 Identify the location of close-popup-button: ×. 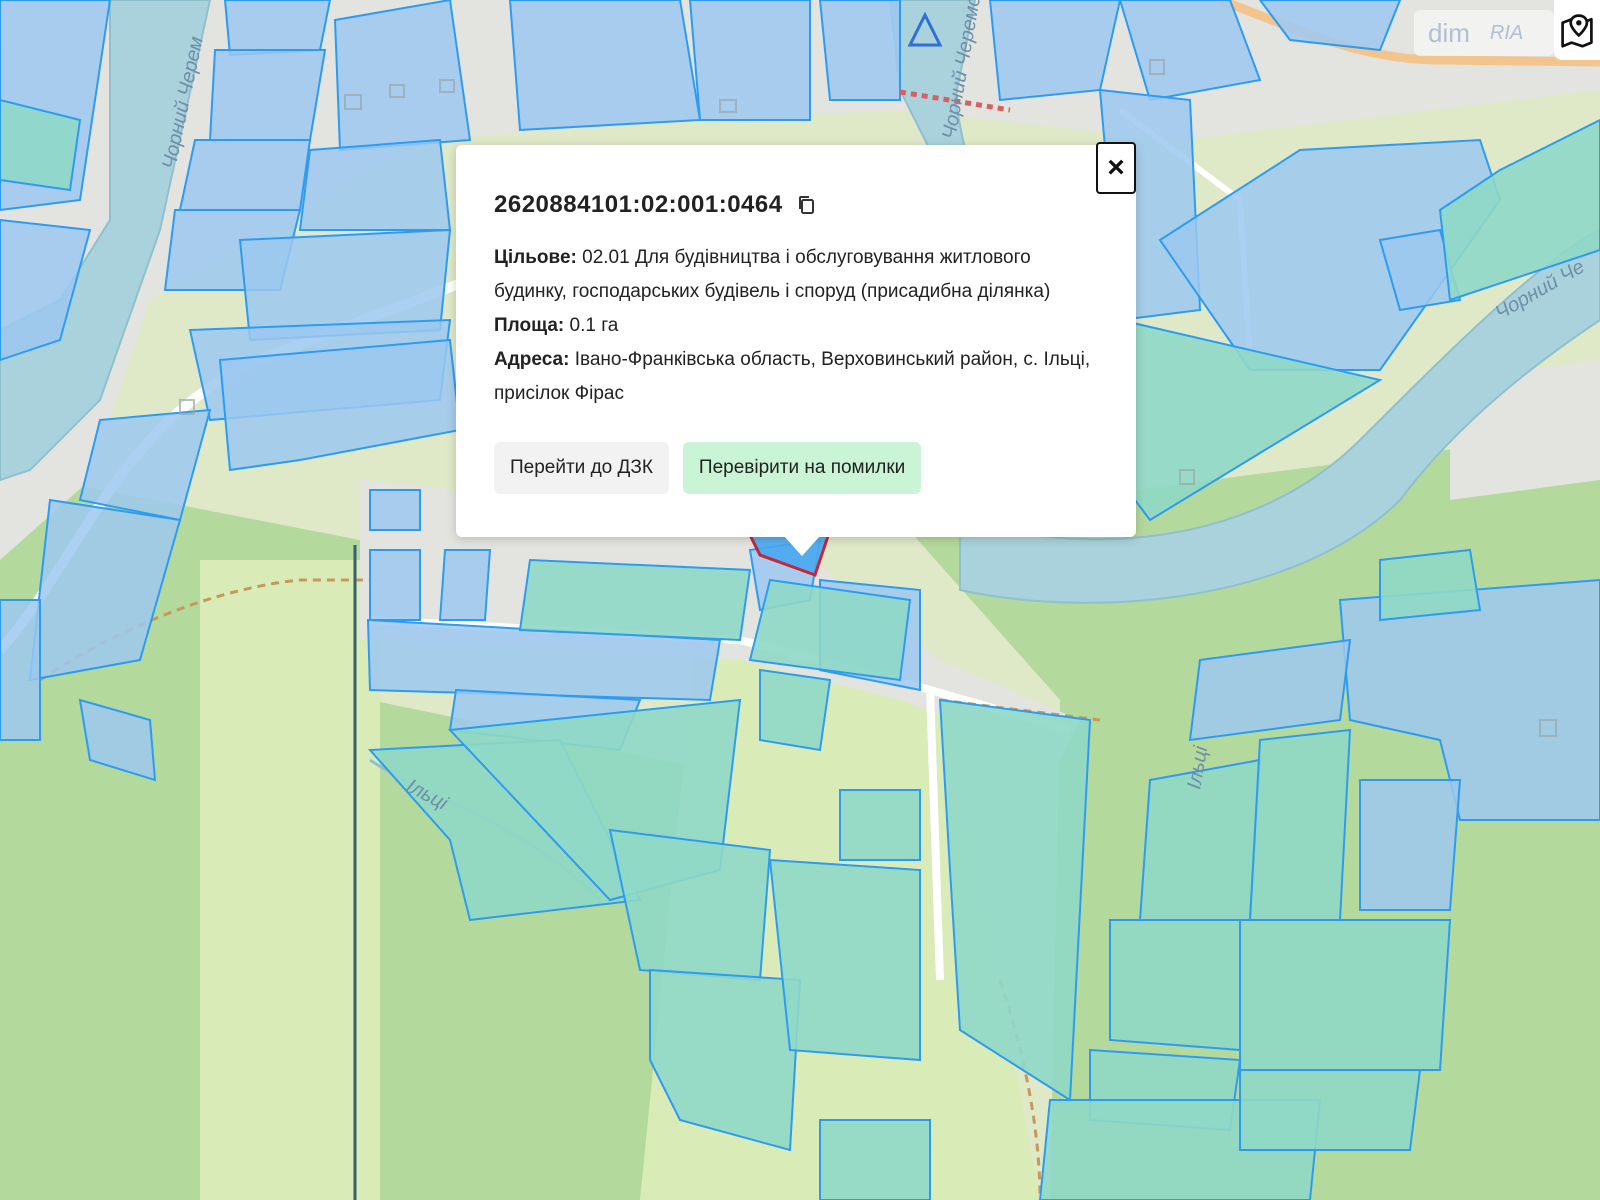
(1116, 168).